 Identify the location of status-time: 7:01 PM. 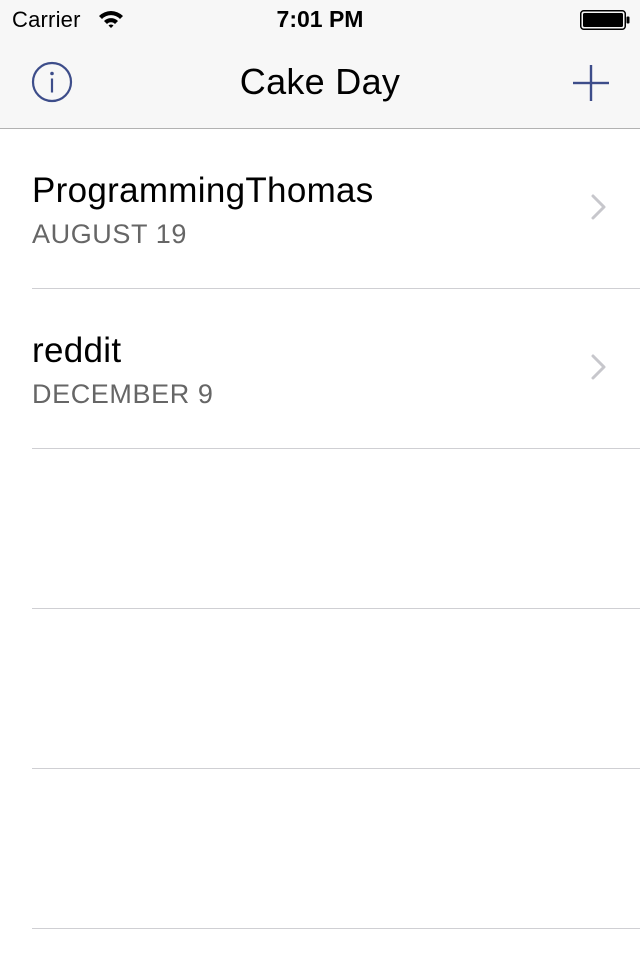
(320, 19).